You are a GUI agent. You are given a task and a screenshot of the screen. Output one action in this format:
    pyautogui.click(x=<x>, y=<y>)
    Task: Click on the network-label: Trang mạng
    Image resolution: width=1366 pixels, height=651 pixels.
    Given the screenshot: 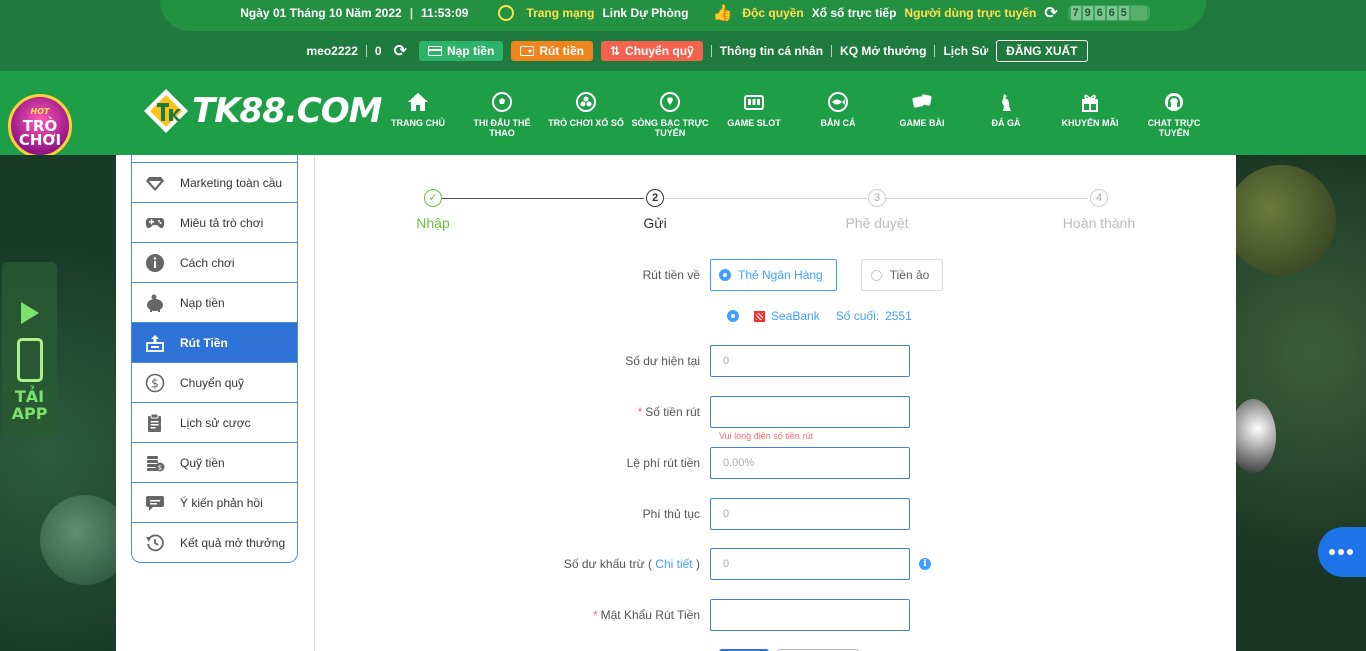 What is the action you would take?
    pyautogui.click(x=560, y=13)
    